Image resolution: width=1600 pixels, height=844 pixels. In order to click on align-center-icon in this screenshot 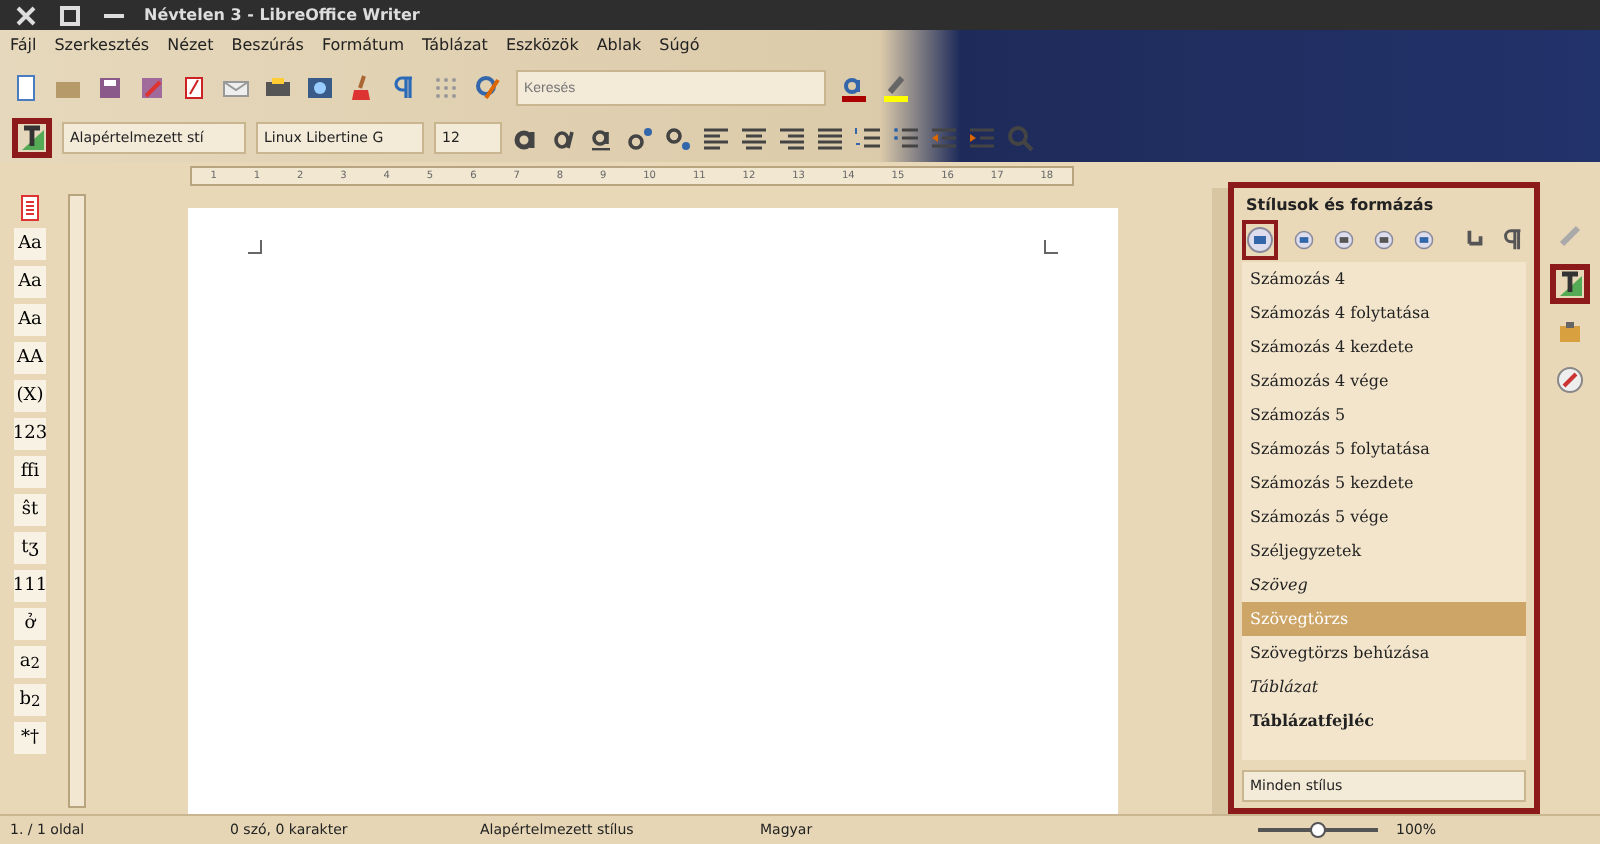, I will do `click(754, 138)`.